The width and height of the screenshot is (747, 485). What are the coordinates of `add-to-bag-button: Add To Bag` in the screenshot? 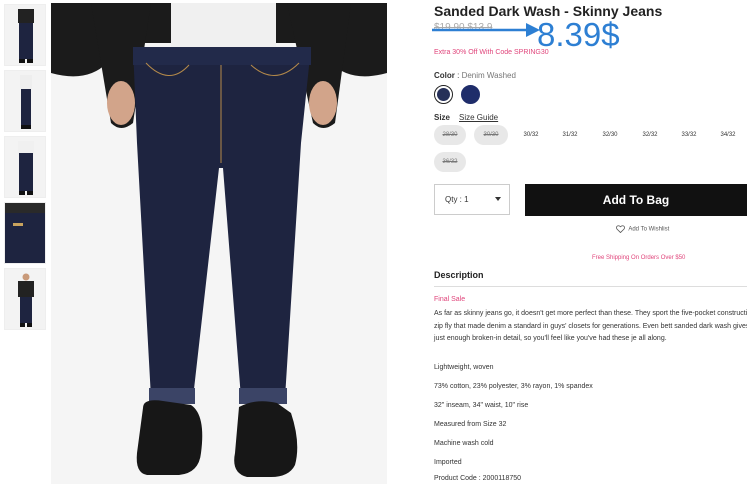 It's located at (636, 200).